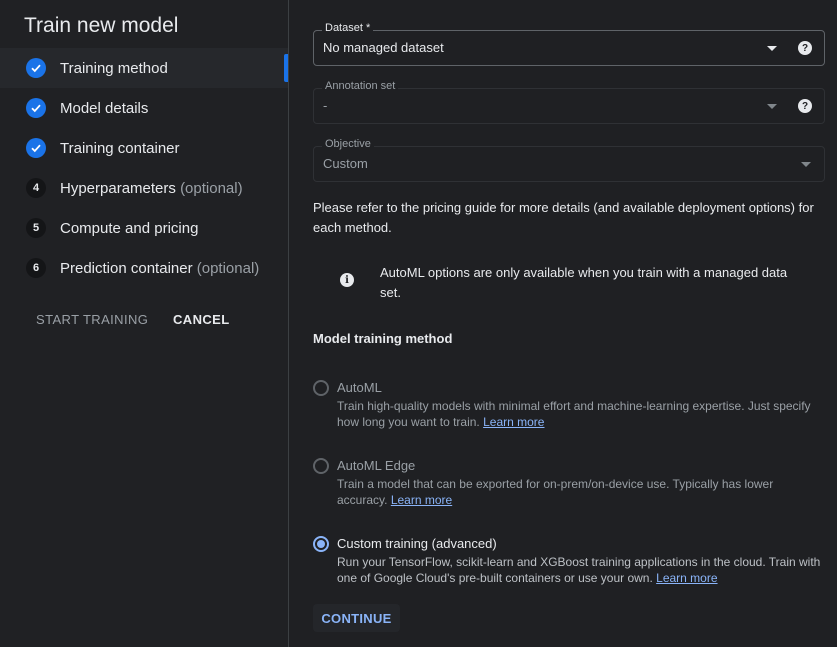  Describe the element at coordinates (383, 338) in the screenshot. I see `section-title: Model training method` at that location.